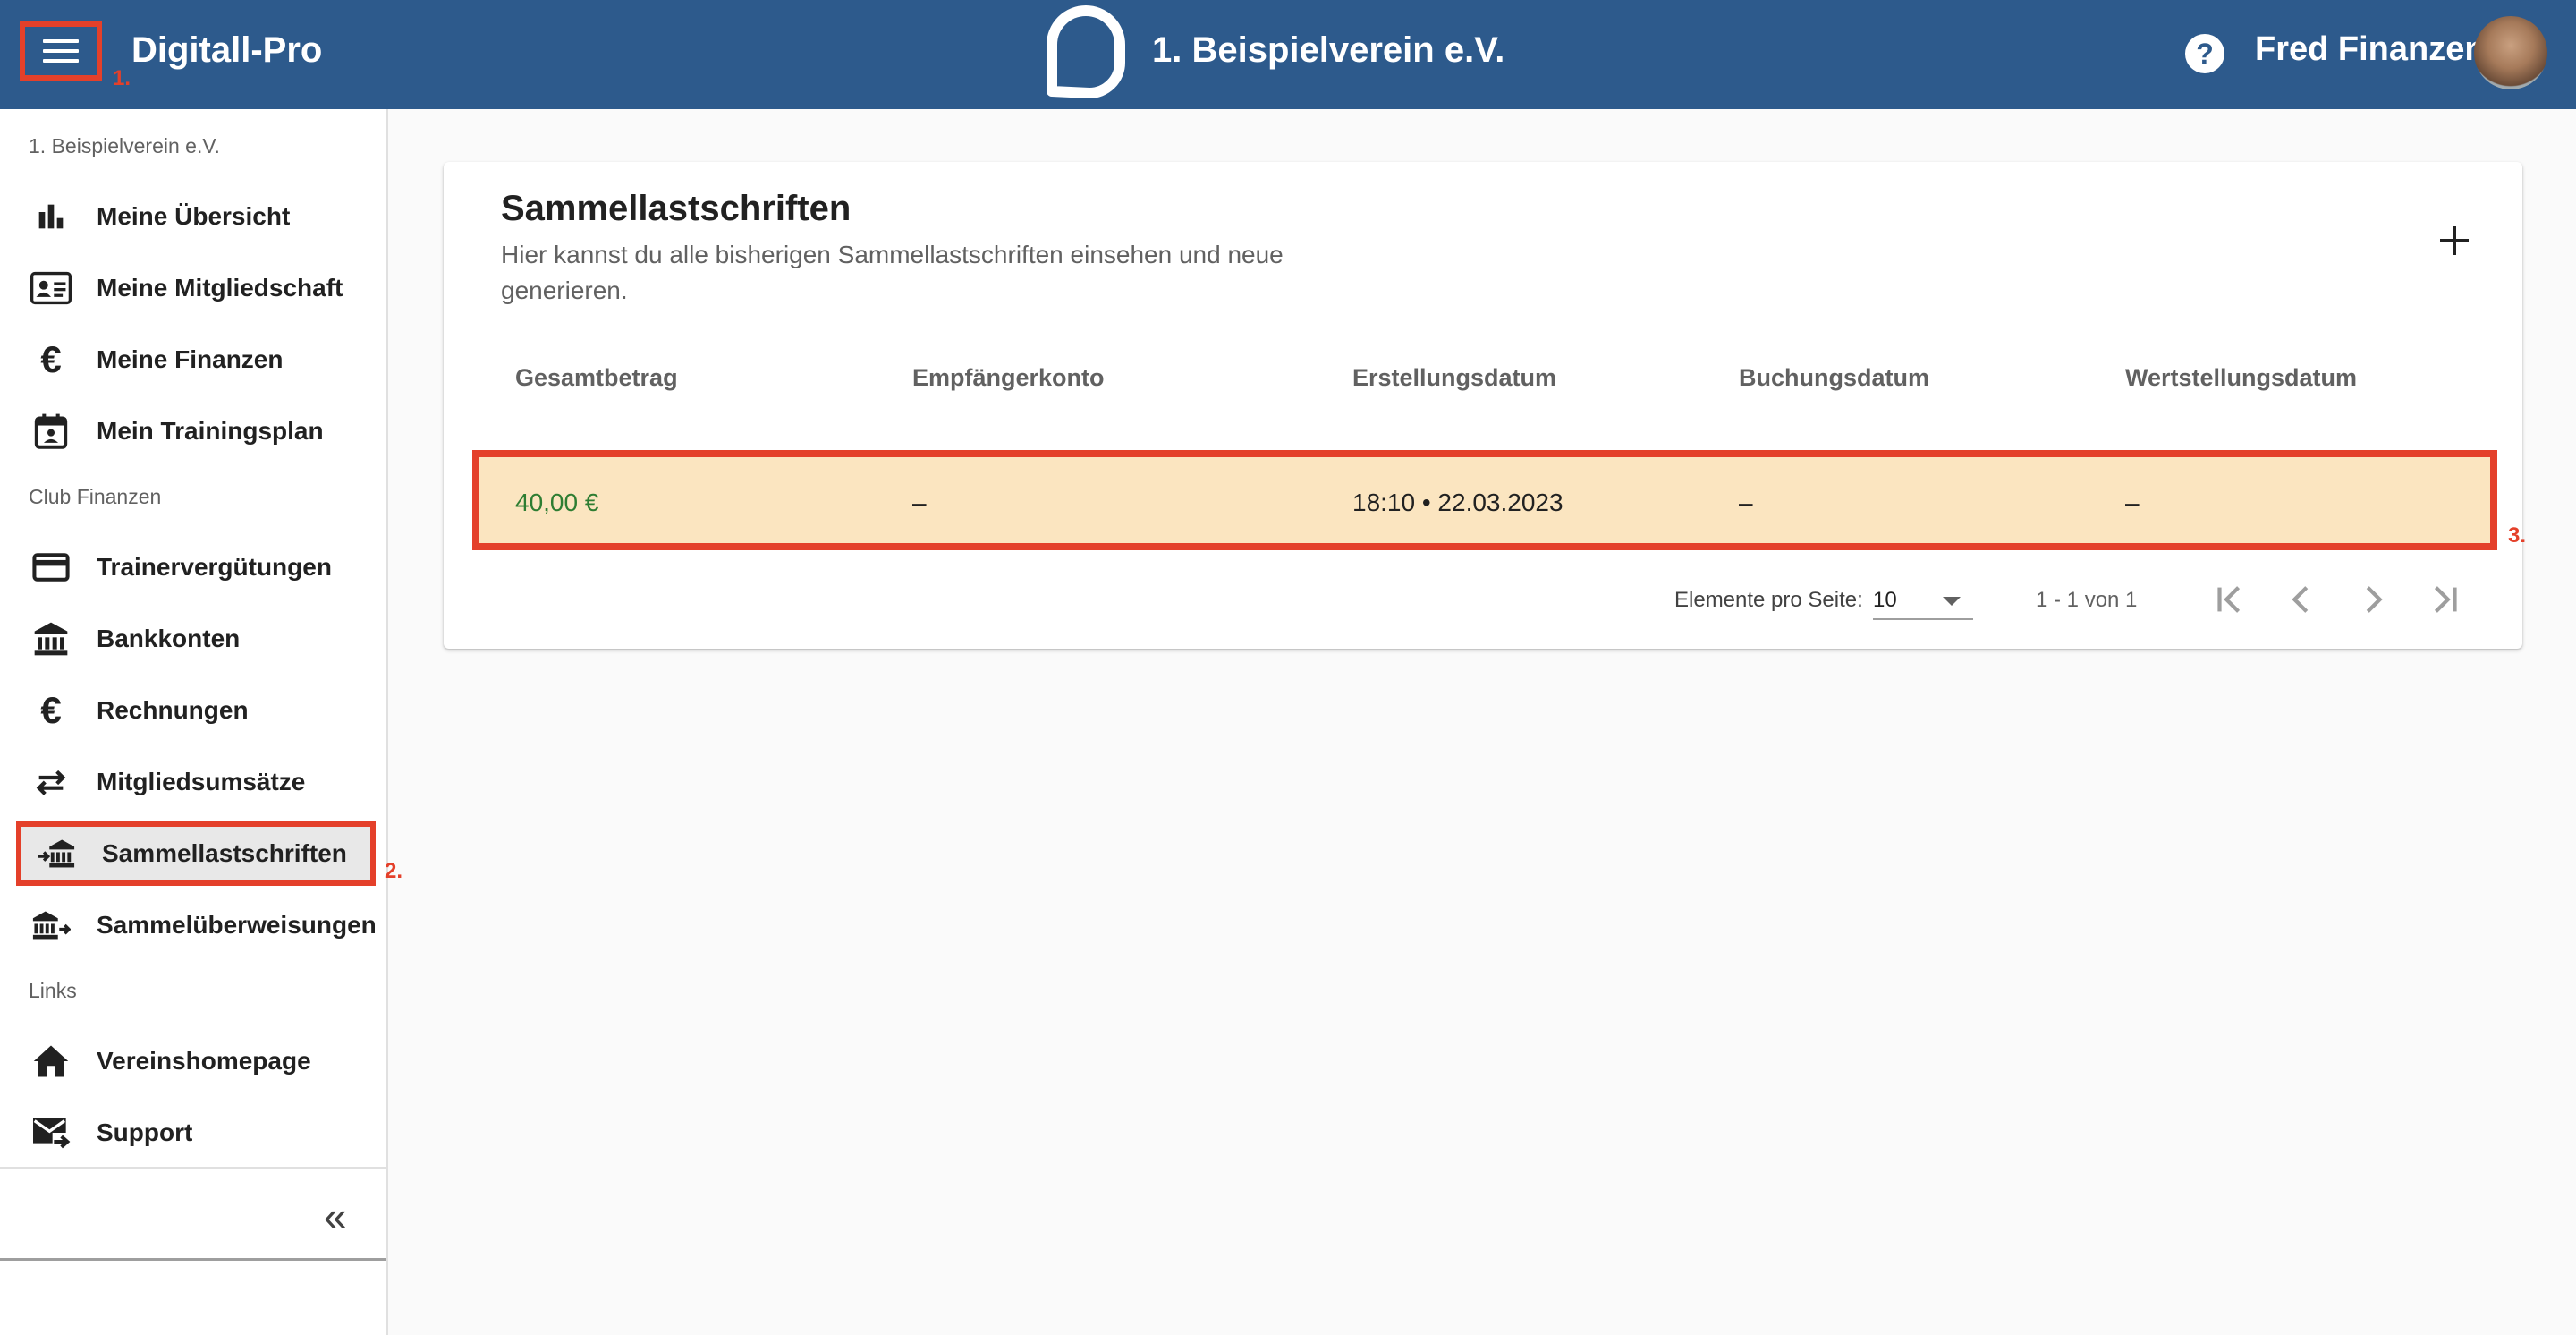 The image size is (2576, 1335). I want to click on sidebar-item-label: Mein Trainingsplan, so click(210, 431).